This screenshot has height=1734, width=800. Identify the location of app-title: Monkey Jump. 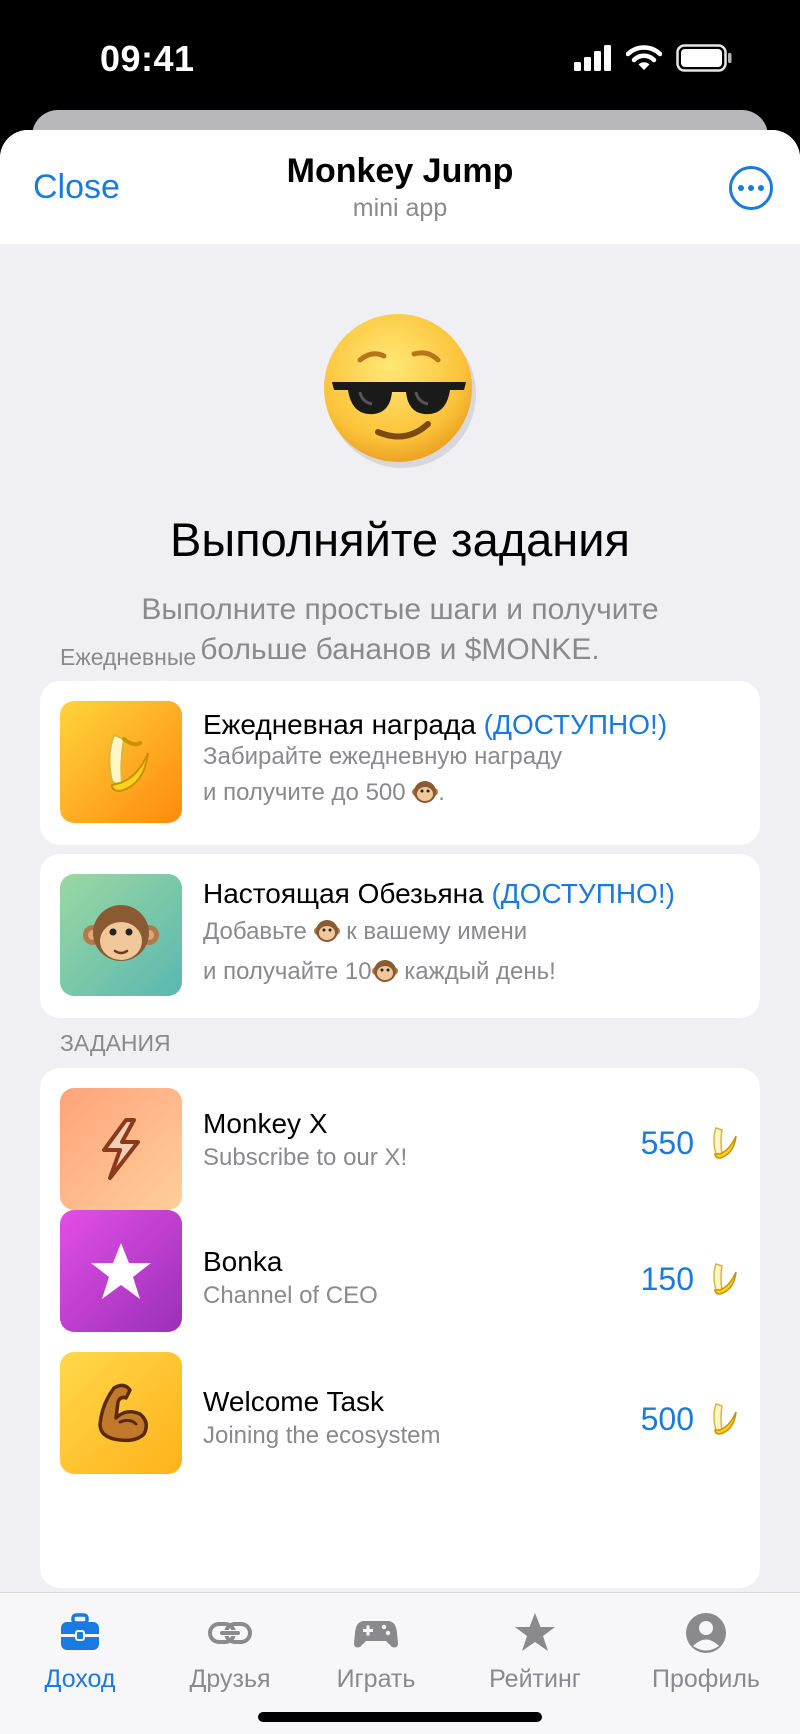
(400, 171).